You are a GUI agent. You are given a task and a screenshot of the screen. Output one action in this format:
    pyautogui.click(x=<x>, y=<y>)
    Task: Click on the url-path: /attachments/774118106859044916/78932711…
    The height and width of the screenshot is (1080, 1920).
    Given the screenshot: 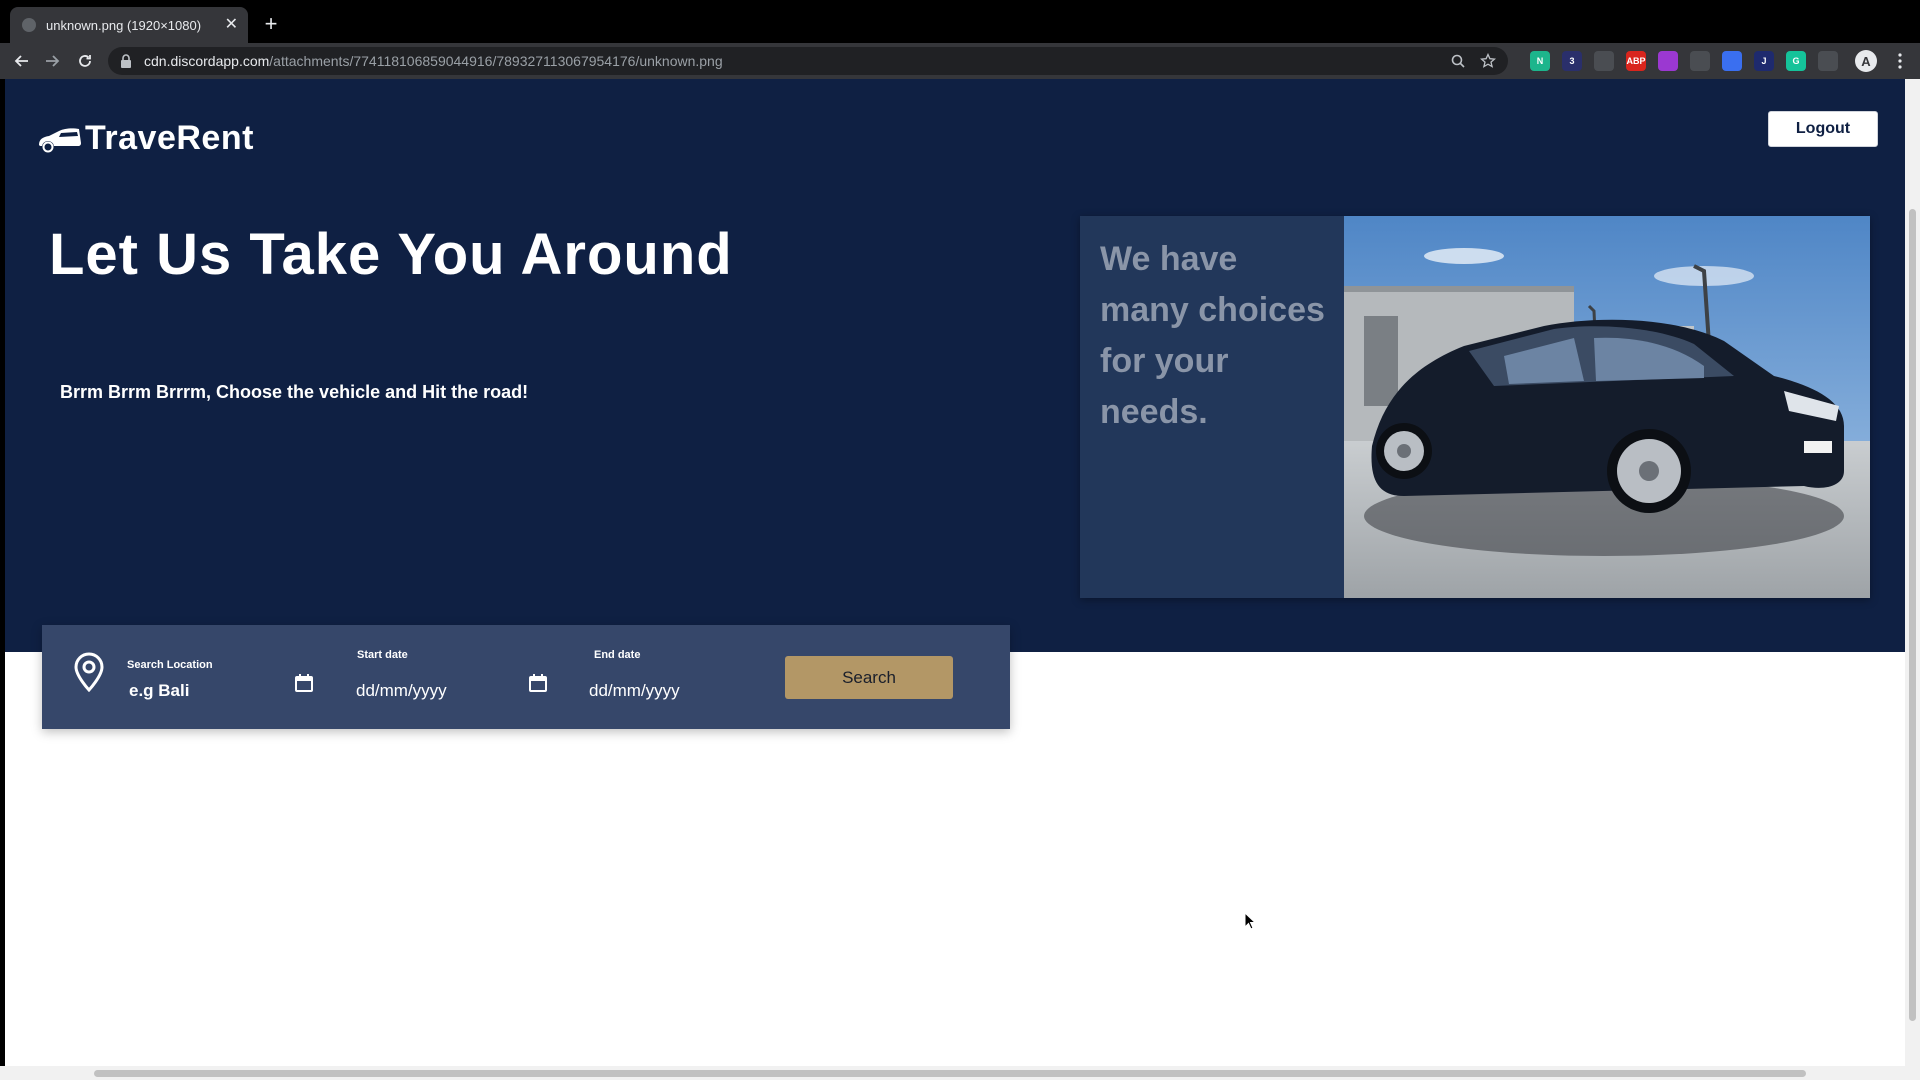 What is the action you would take?
    pyautogui.click(x=496, y=61)
    